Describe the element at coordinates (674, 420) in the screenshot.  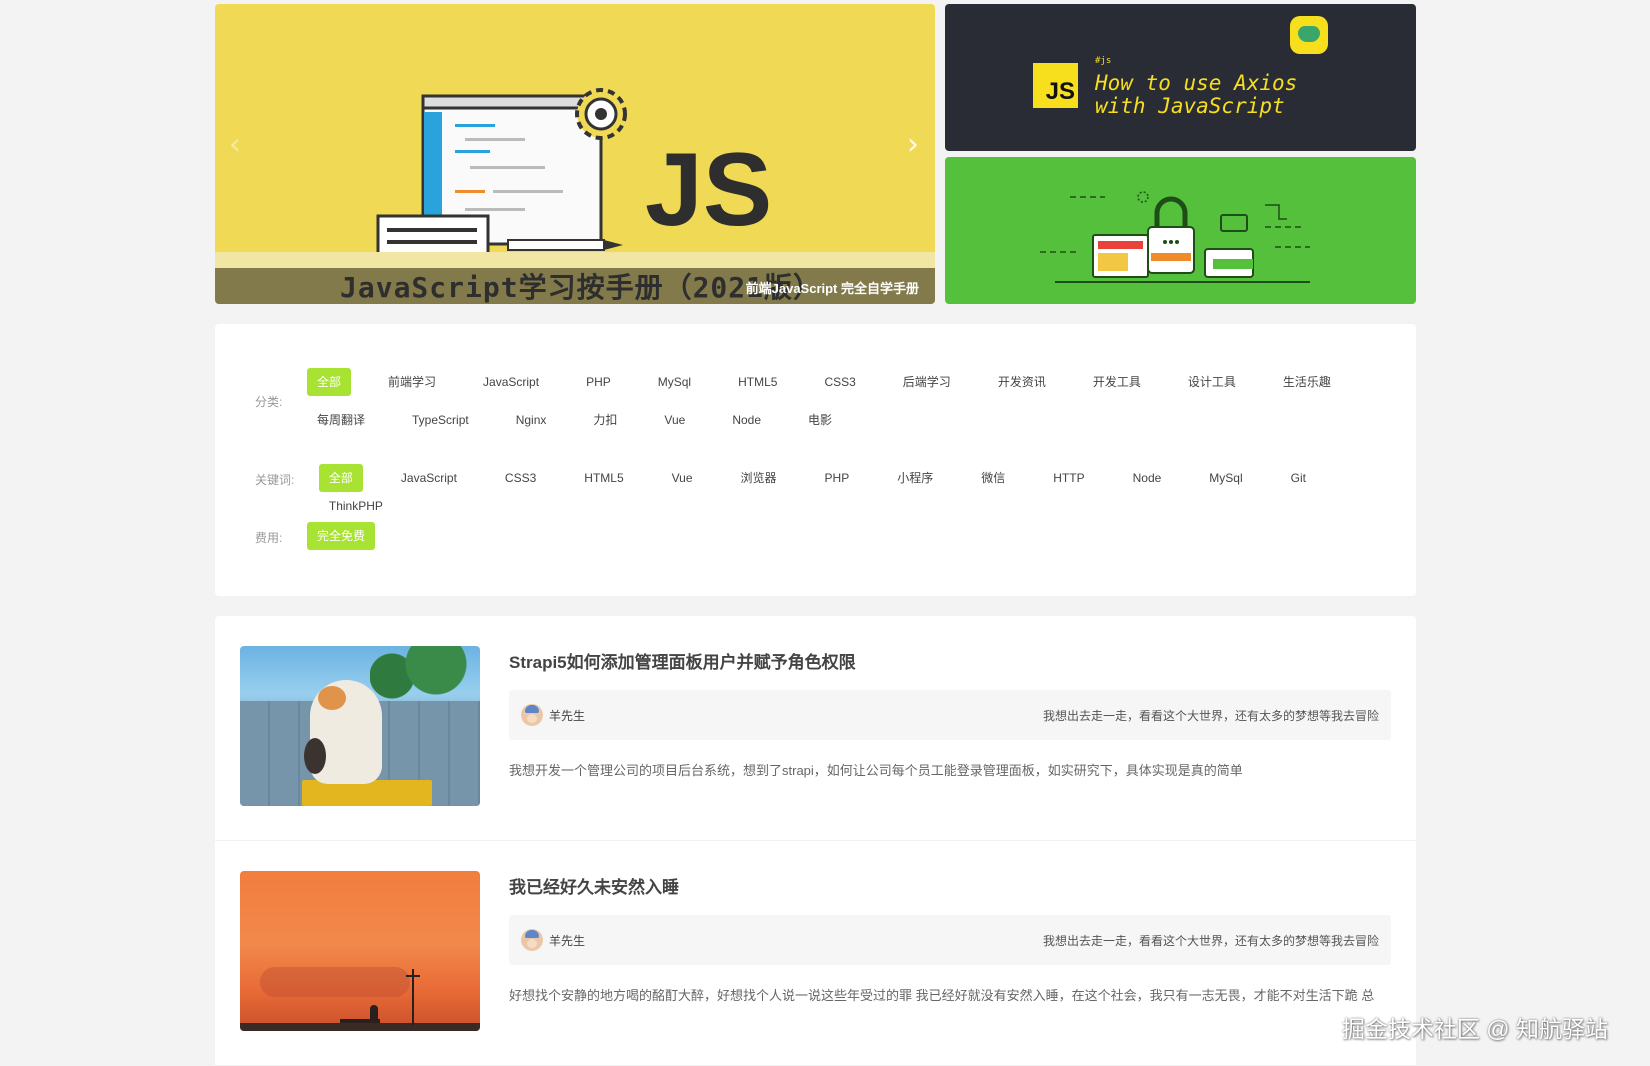
I see `category-tag: Vue` at that location.